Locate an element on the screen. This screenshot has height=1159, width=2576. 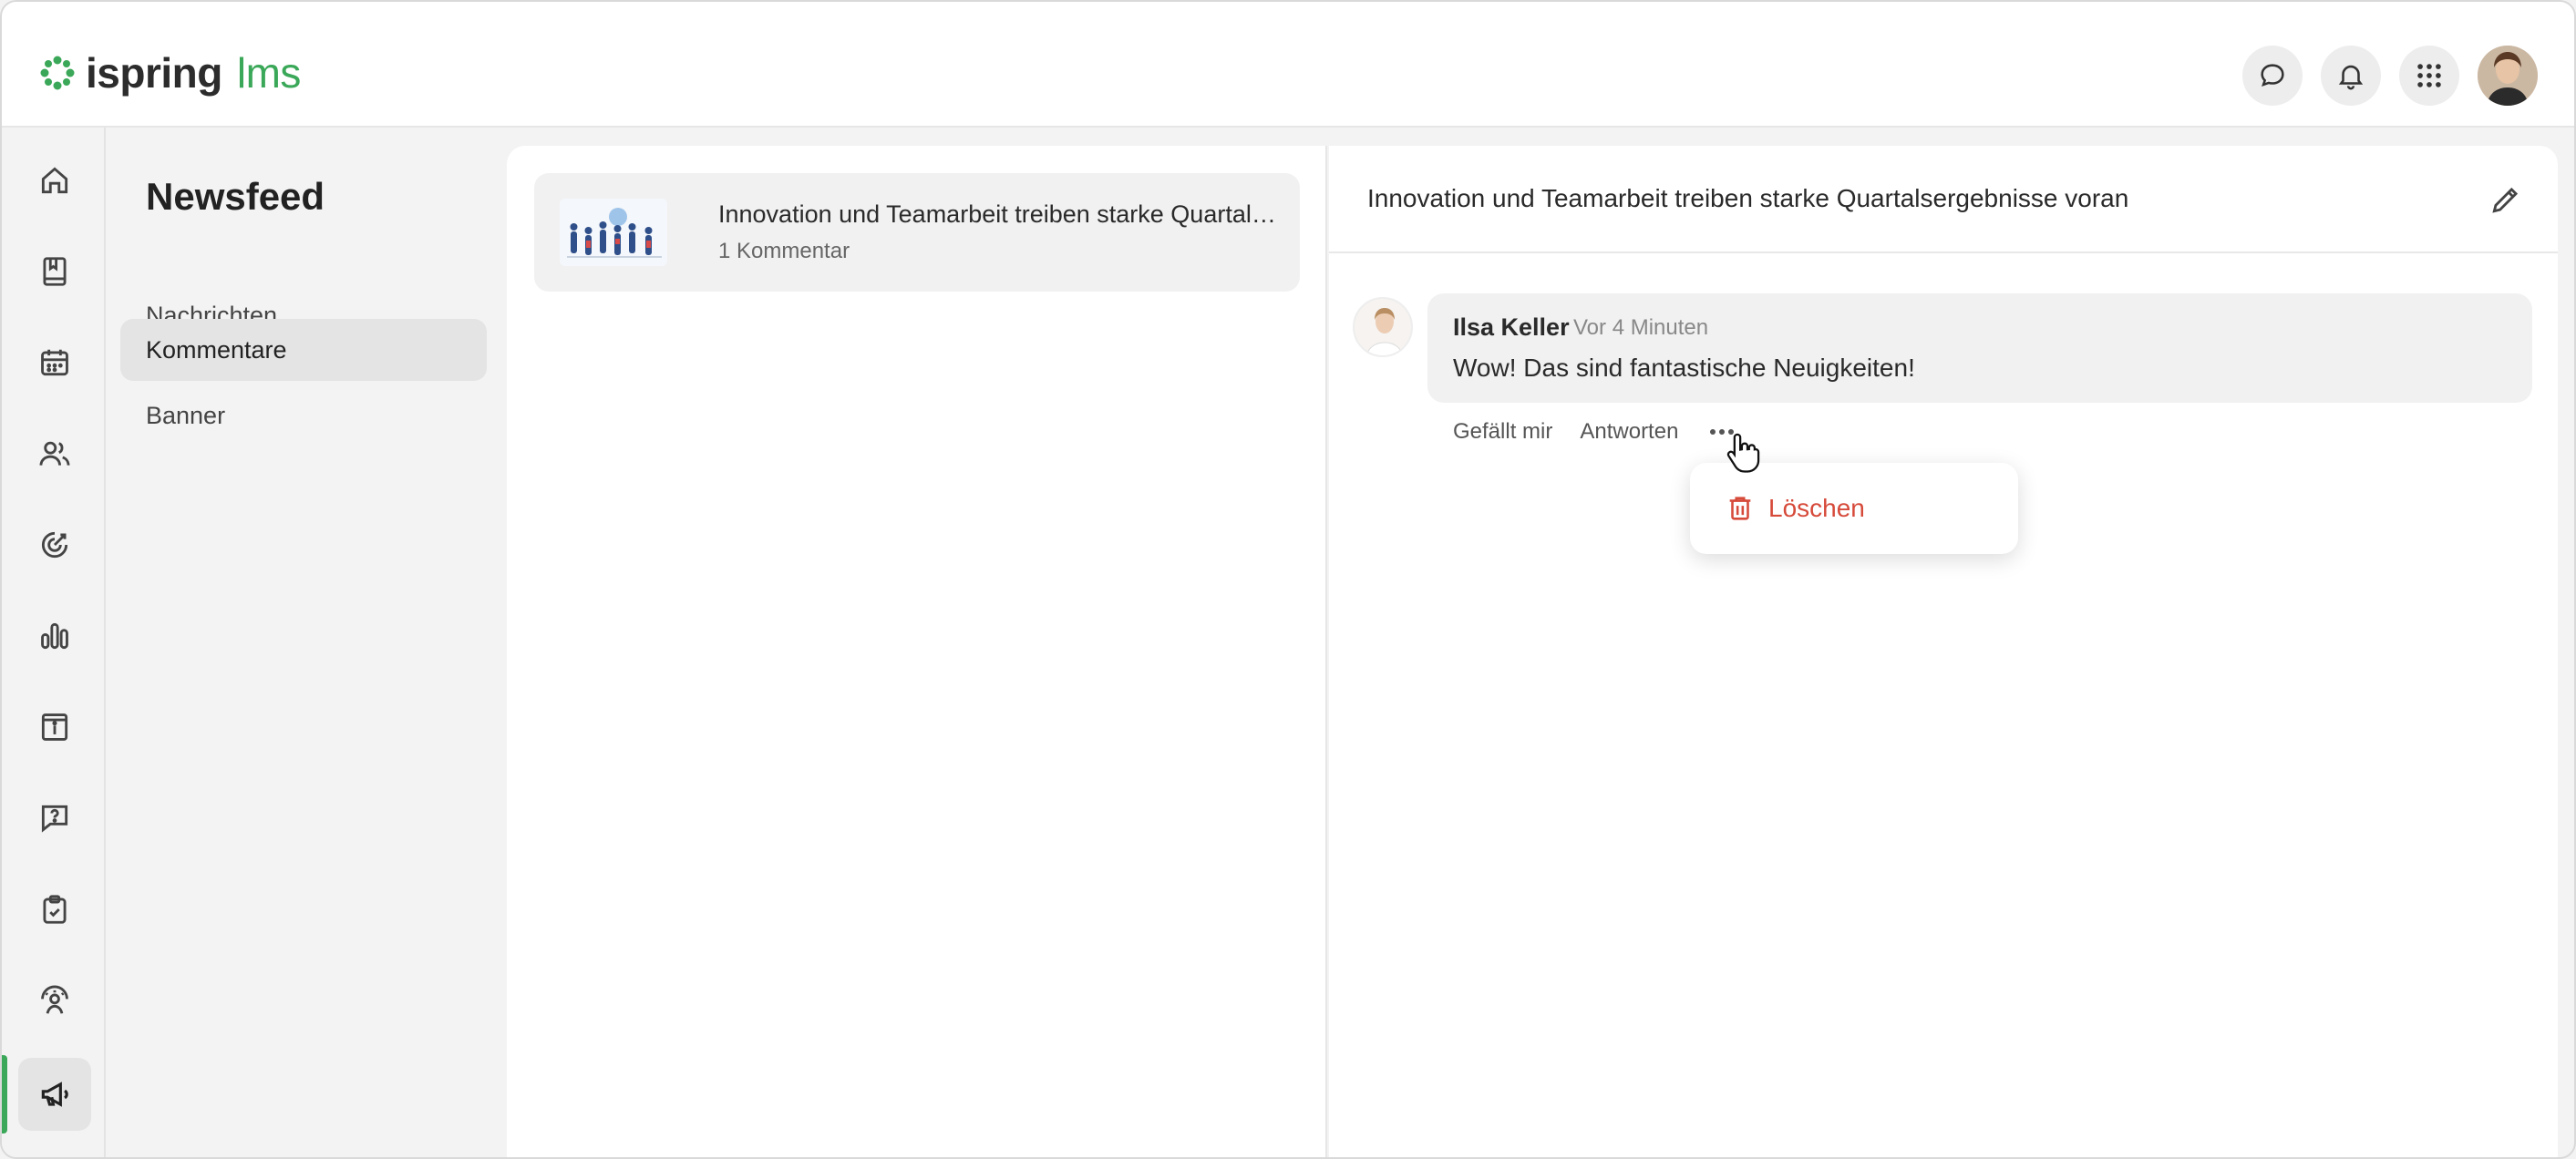
logo-text-lms: lms is located at coordinates (269, 73).